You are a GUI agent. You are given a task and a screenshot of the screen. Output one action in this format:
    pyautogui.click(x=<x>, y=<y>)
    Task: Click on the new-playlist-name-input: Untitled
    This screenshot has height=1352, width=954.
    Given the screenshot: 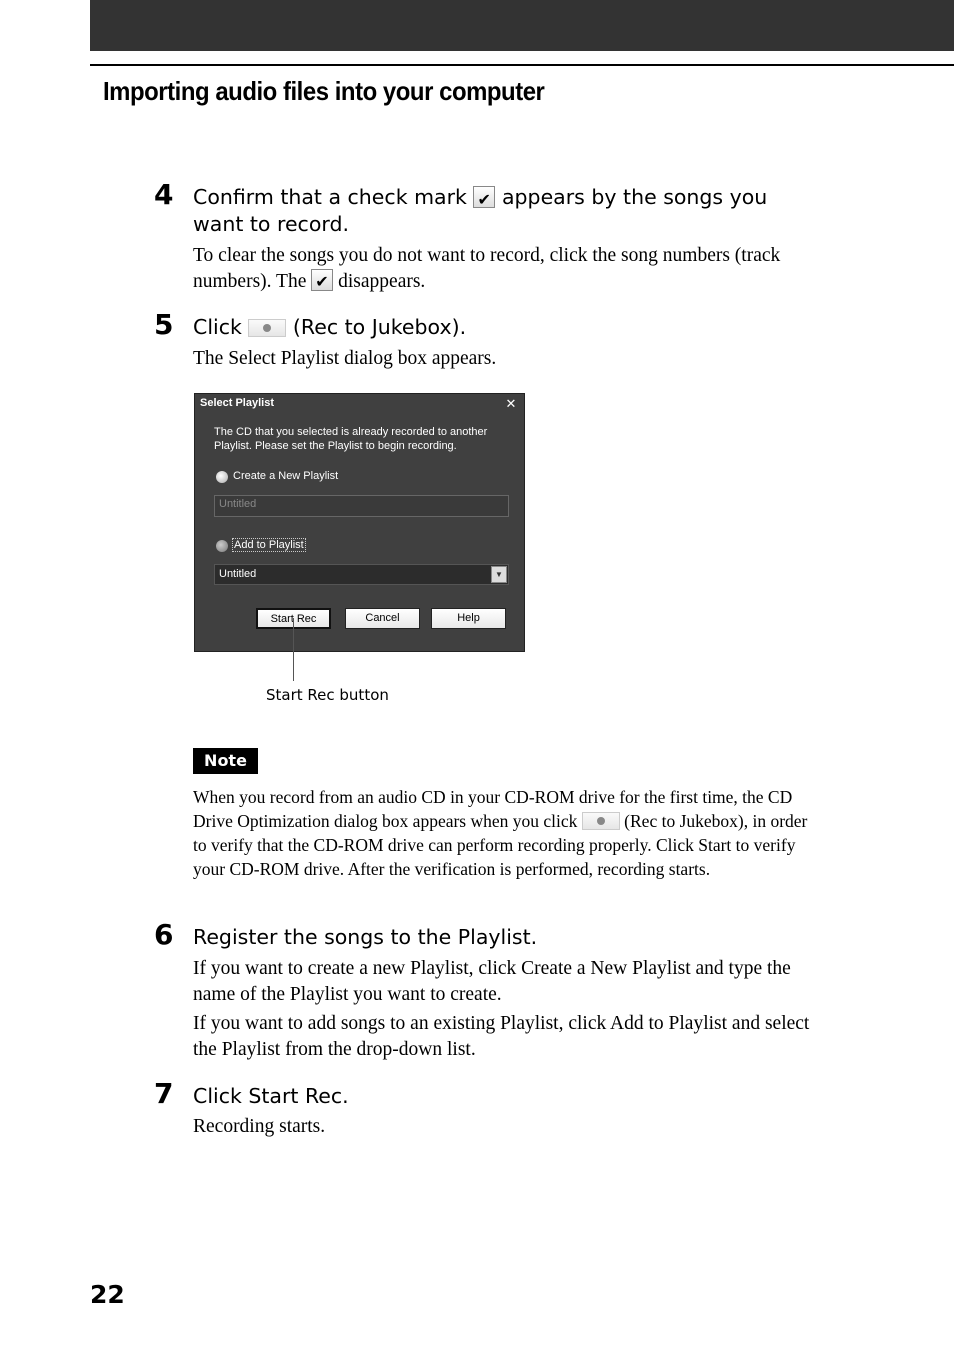 What is the action you would take?
    pyautogui.click(x=361, y=506)
    